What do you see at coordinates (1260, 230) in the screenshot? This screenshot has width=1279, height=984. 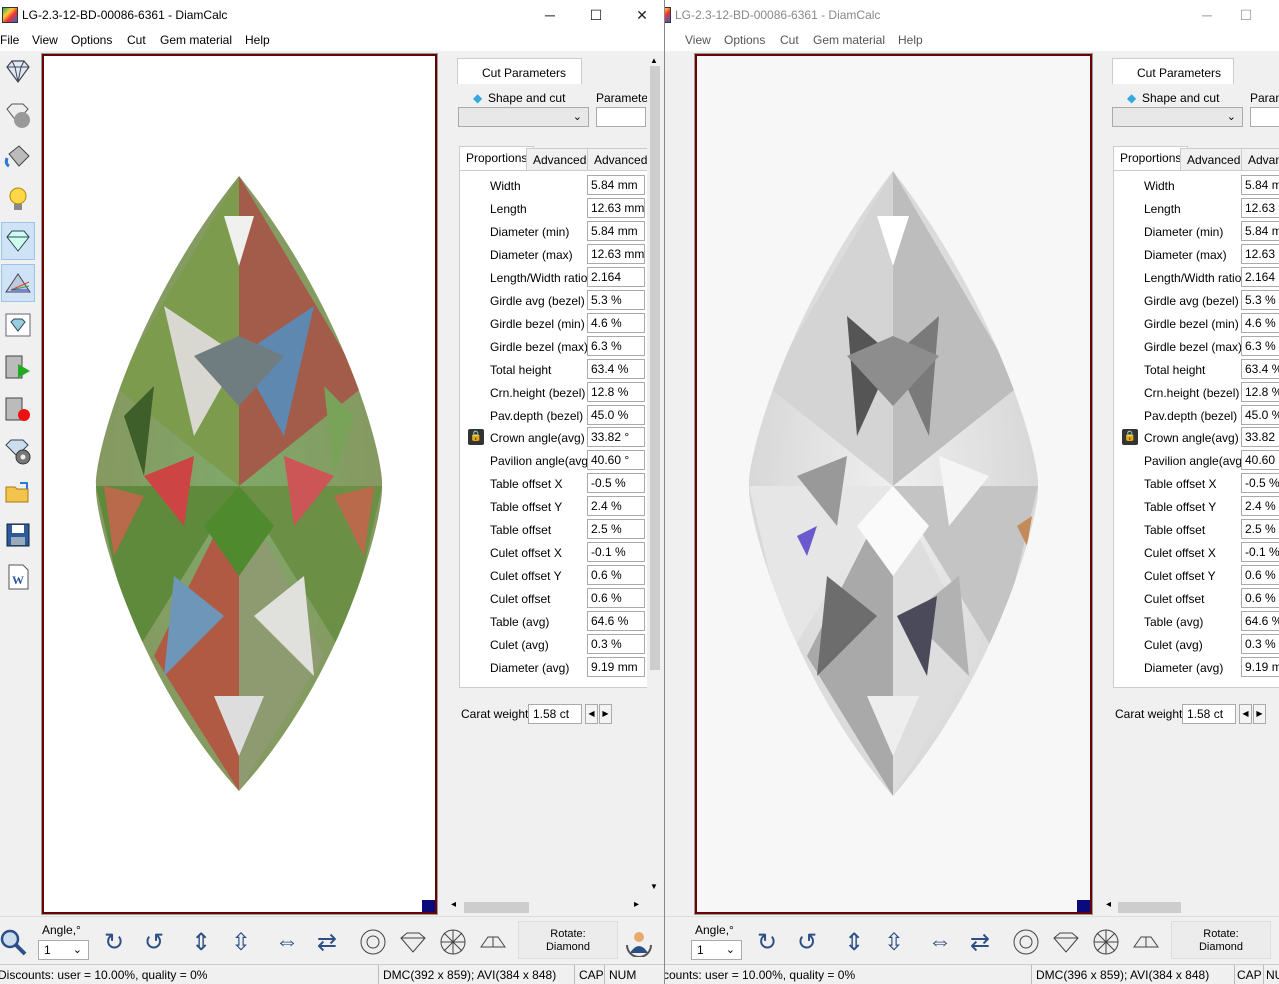 I see `proportion-value-input: 5.84 m` at bounding box center [1260, 230].